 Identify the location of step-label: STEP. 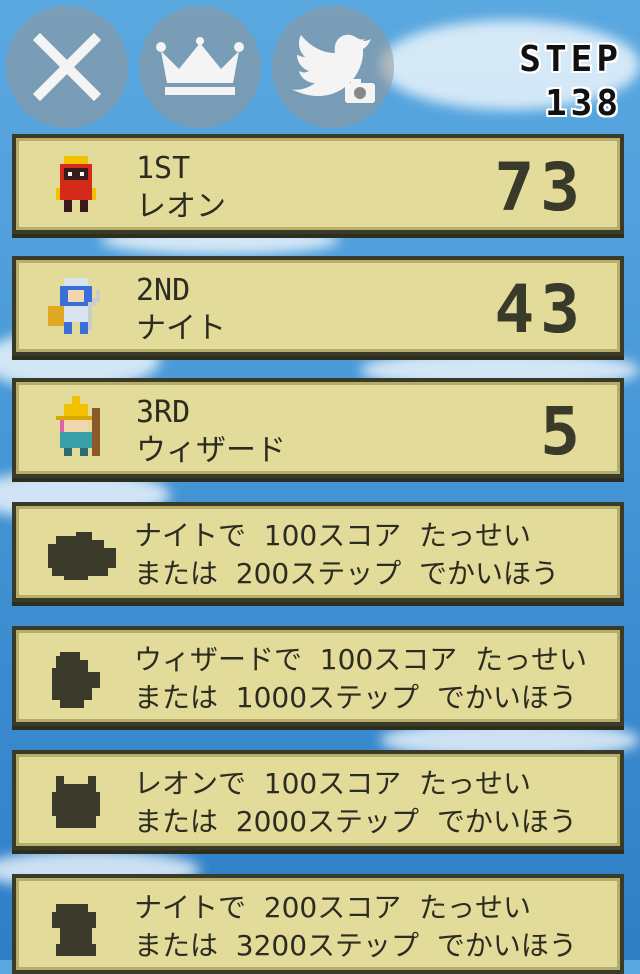
(570, 59).